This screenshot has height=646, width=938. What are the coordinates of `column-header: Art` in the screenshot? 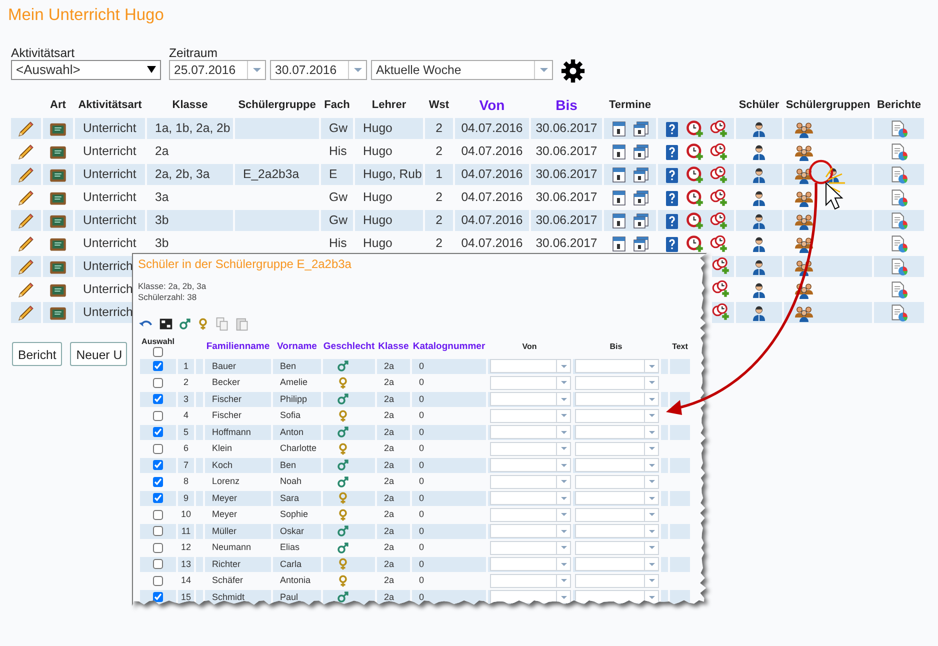 It's located at (58, 106).